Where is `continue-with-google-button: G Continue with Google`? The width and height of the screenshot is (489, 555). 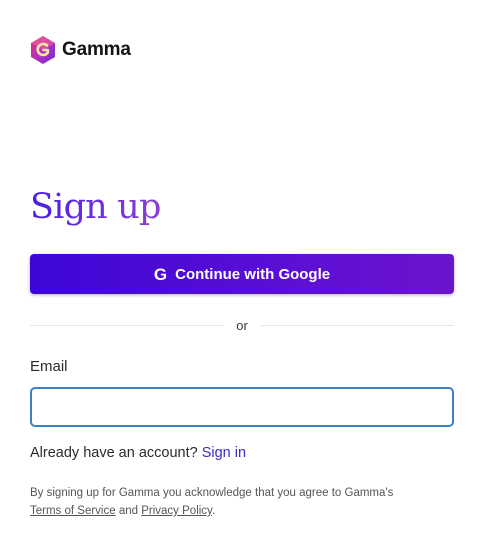
continue-with-google-button: G Continue with Google is located at coordinates (242, 274).